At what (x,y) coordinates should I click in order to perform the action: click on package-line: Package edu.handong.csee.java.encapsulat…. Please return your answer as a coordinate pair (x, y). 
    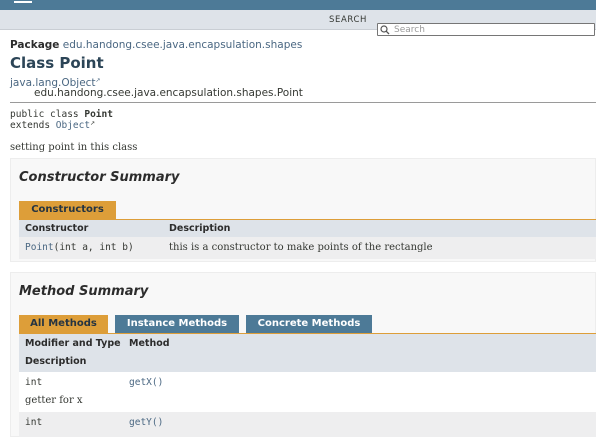
    Looking at the image, I should click on (156, 45).